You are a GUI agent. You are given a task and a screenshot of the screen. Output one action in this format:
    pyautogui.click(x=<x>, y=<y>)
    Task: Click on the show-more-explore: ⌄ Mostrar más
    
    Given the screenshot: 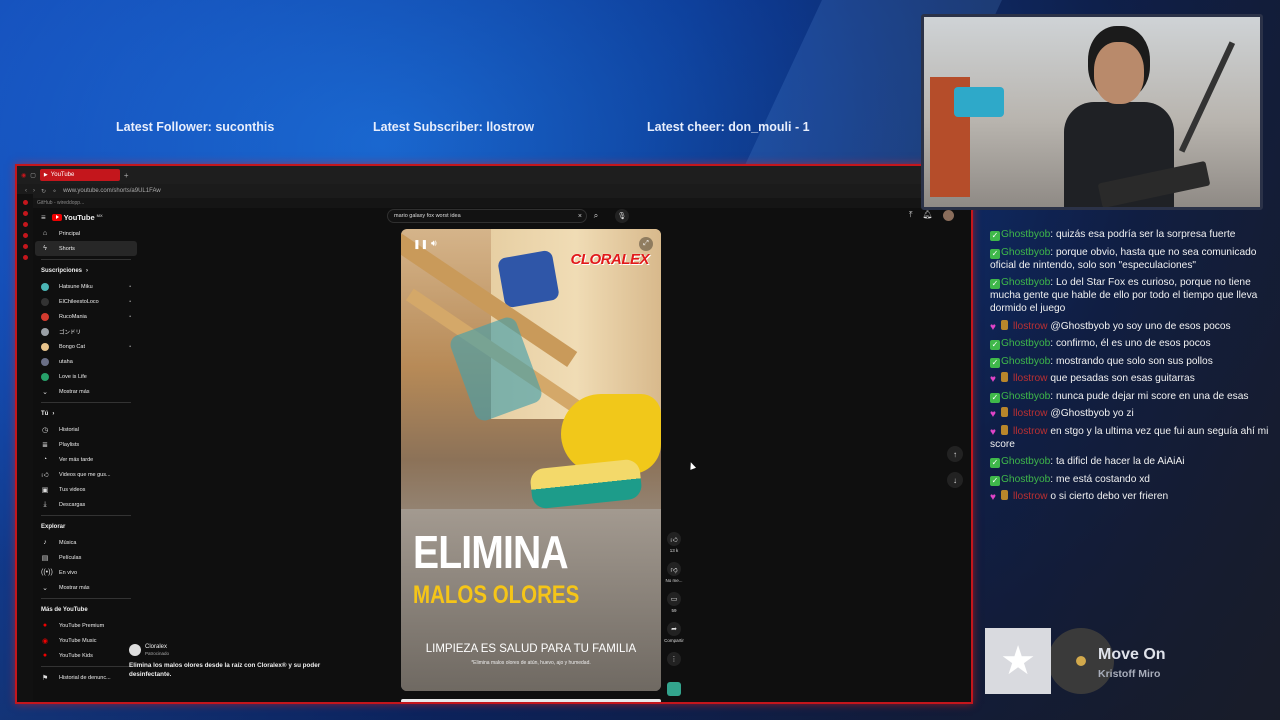 What is the action you would take?
    pyautogui.click(x=86, y=587)
    